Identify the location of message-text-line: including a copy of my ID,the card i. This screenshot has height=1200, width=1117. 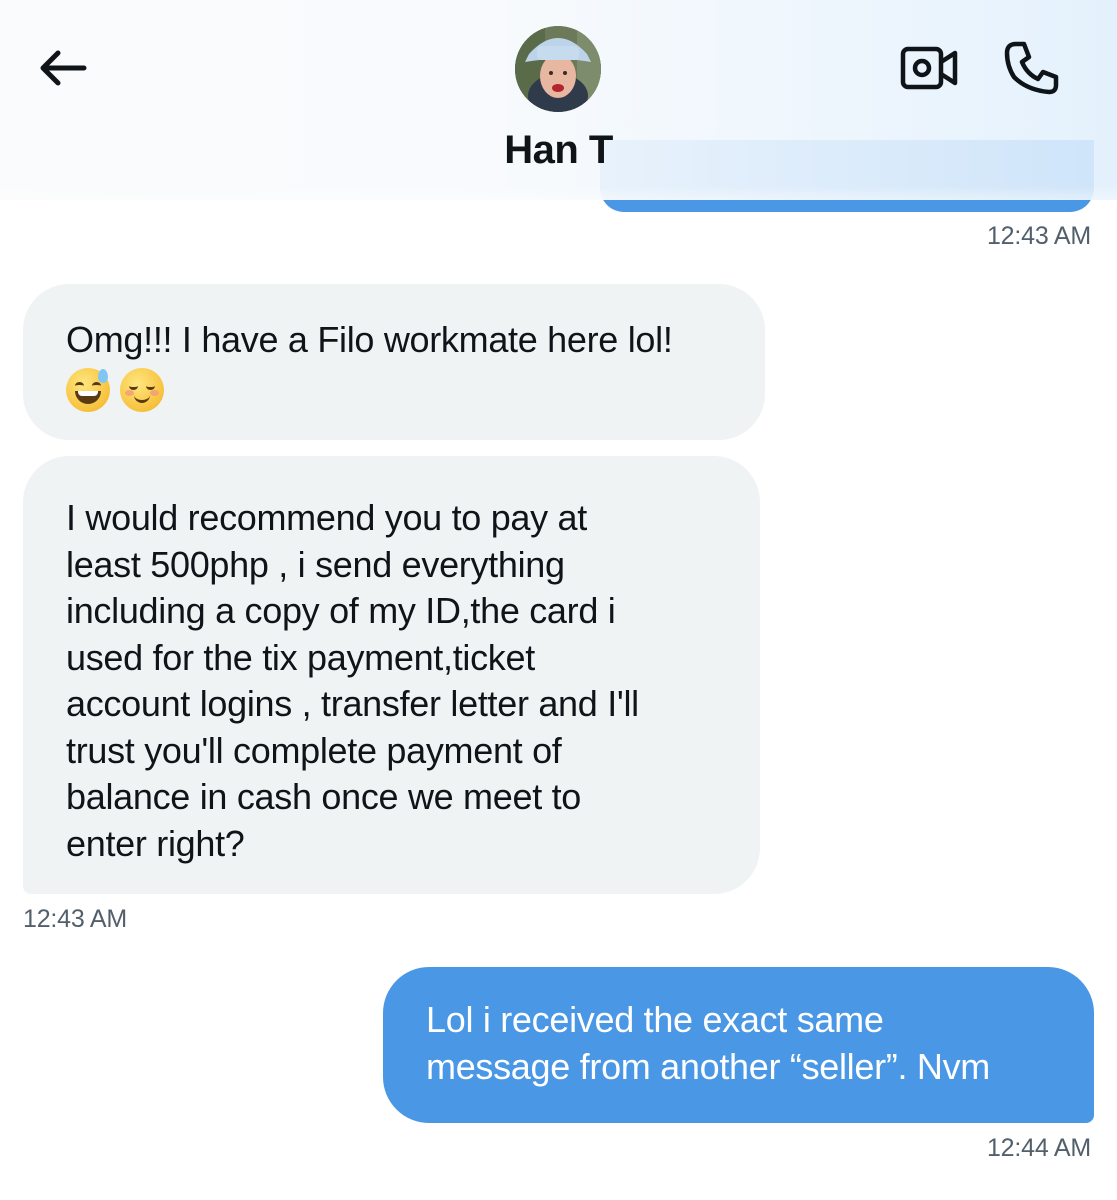
(341, 610).